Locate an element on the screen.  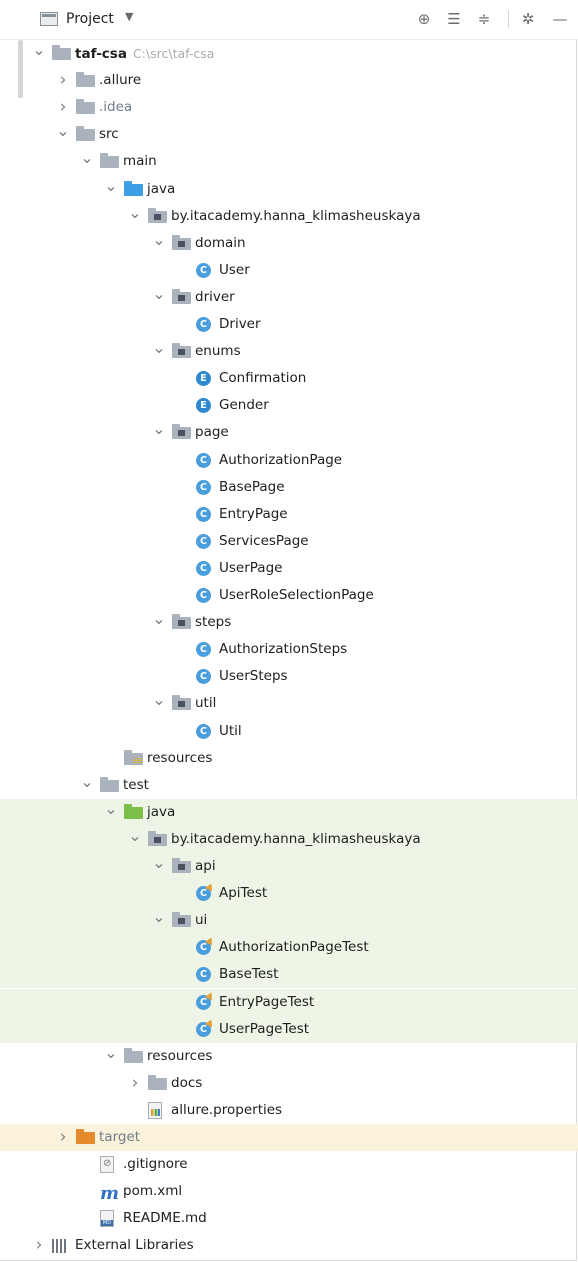
tree-row: C UserSteps is located at coordinates (289, 676).